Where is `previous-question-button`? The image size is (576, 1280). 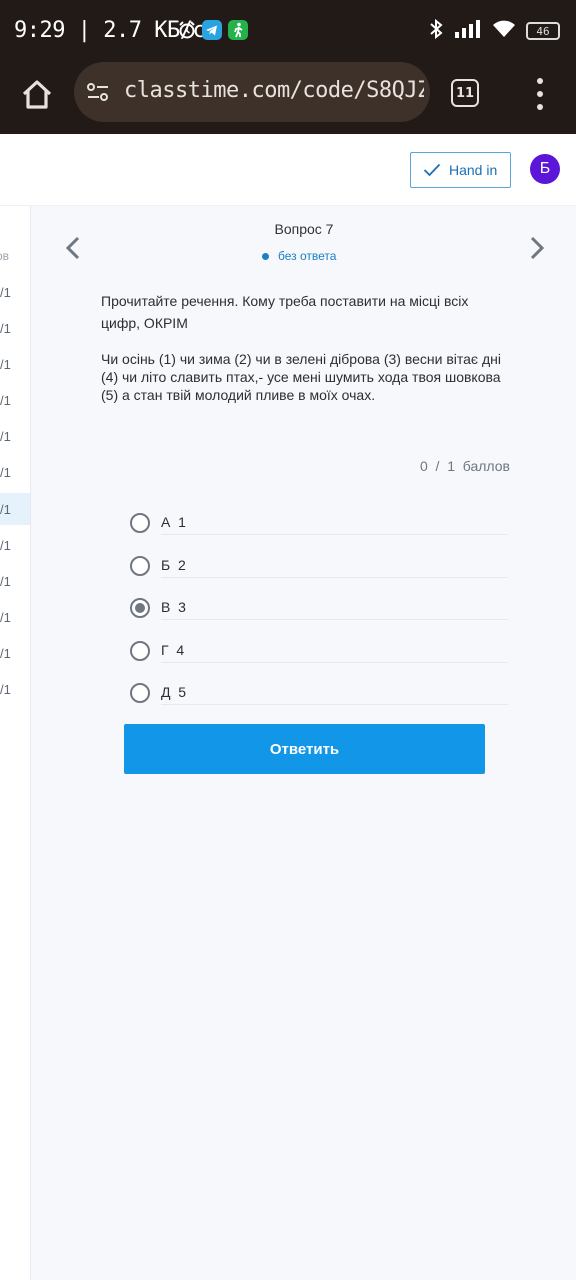
previous-question-button is located at coordinates (73, 248).